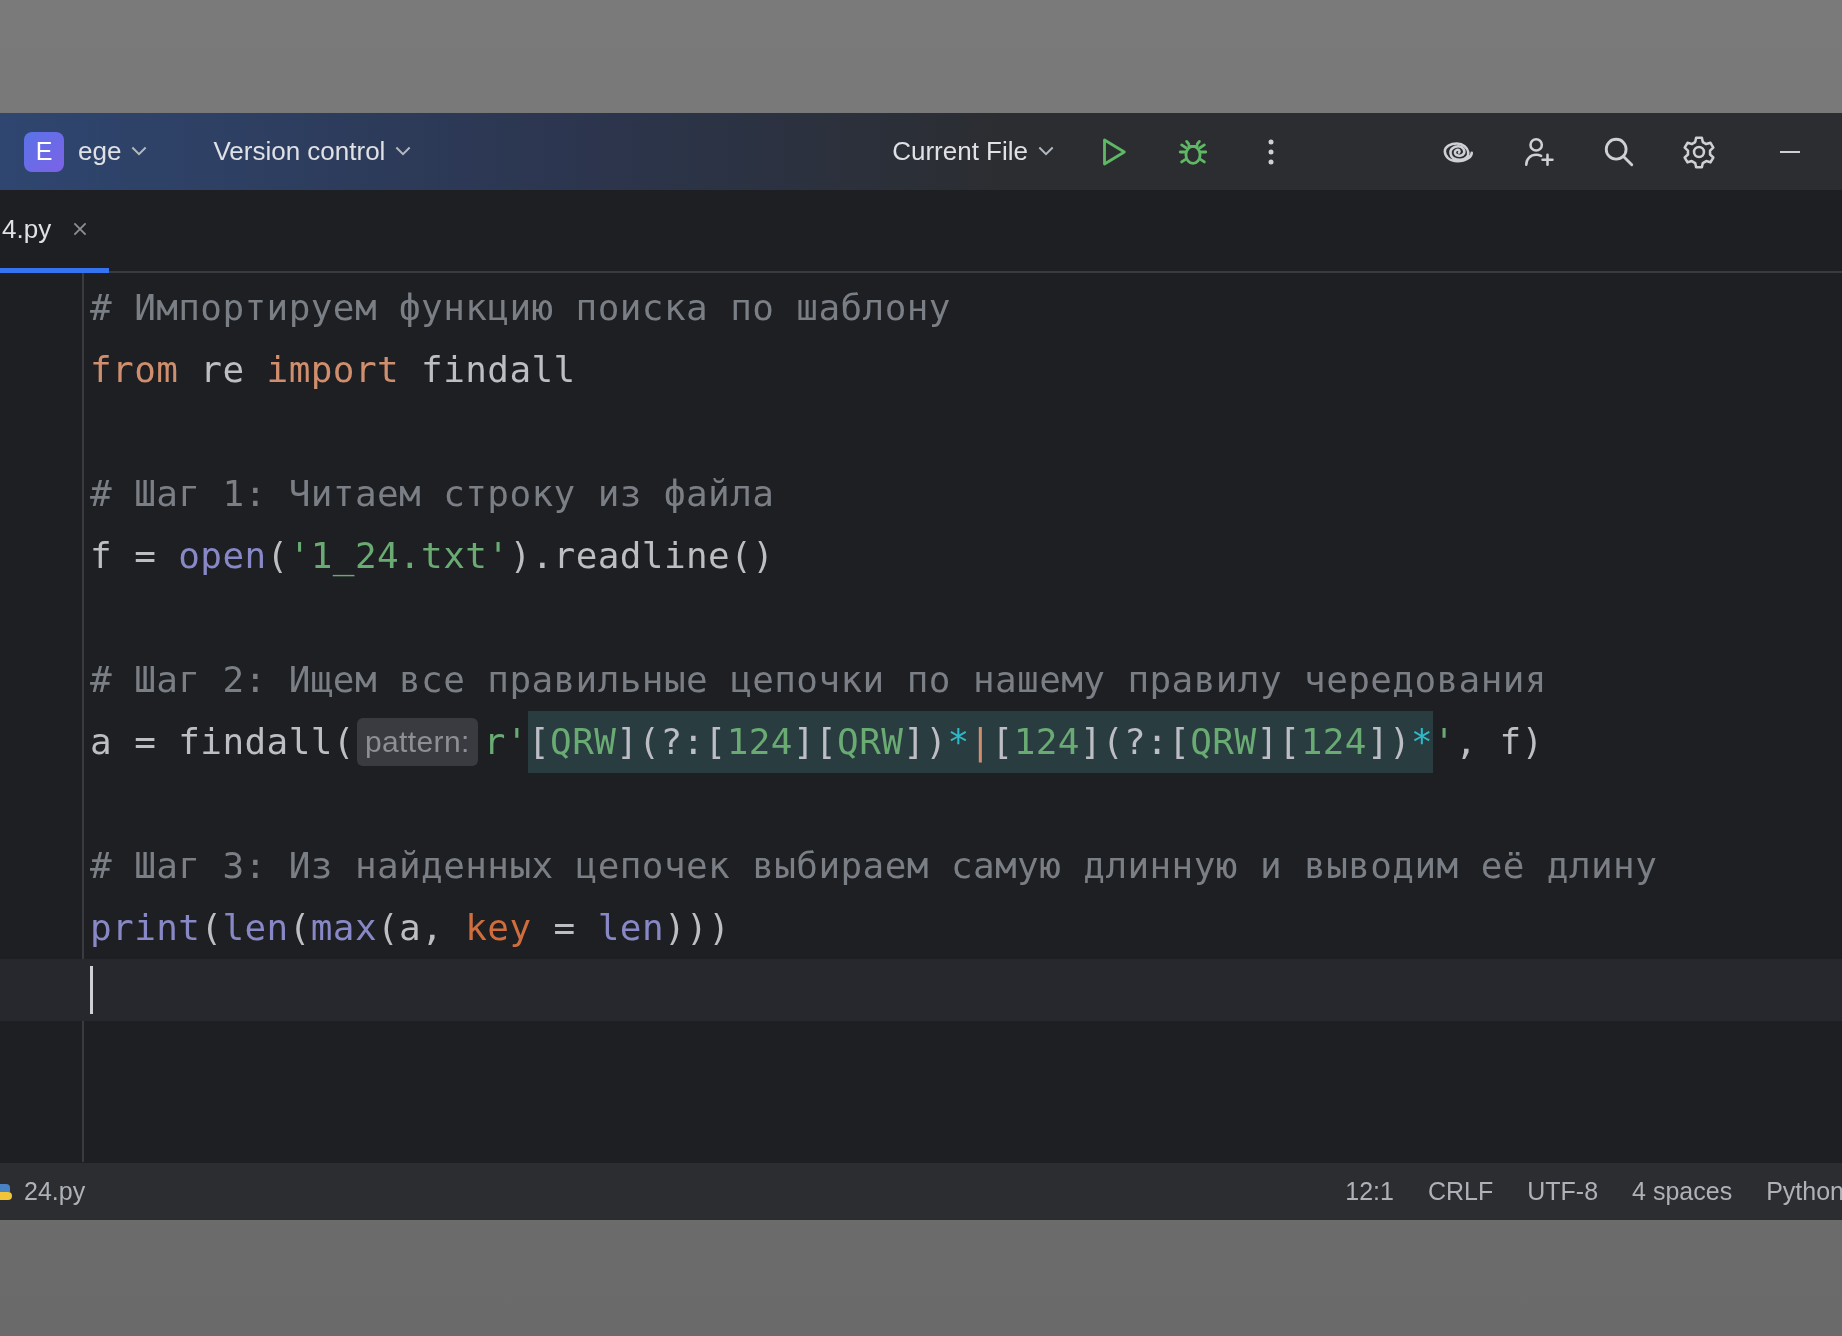  I want to click on minimize-icon, so click(1790, 151).